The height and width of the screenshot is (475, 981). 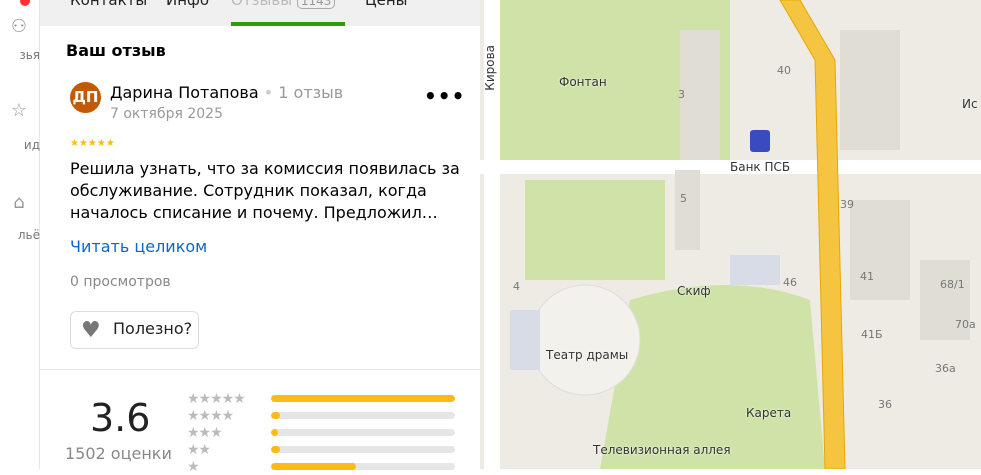 What do you see at coordinates (153, 328) in the screenshot?
I see `useful-label: Полезно?` at bounding box center [153, 328].